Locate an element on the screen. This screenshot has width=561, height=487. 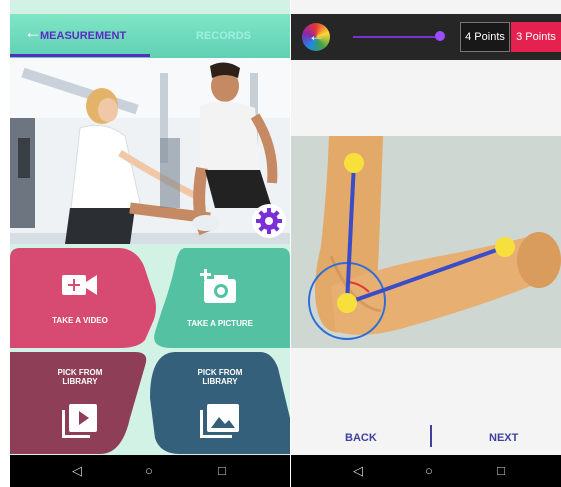
system-nav-bar: ◁ ○ □ is located at coordinates (150, 471).